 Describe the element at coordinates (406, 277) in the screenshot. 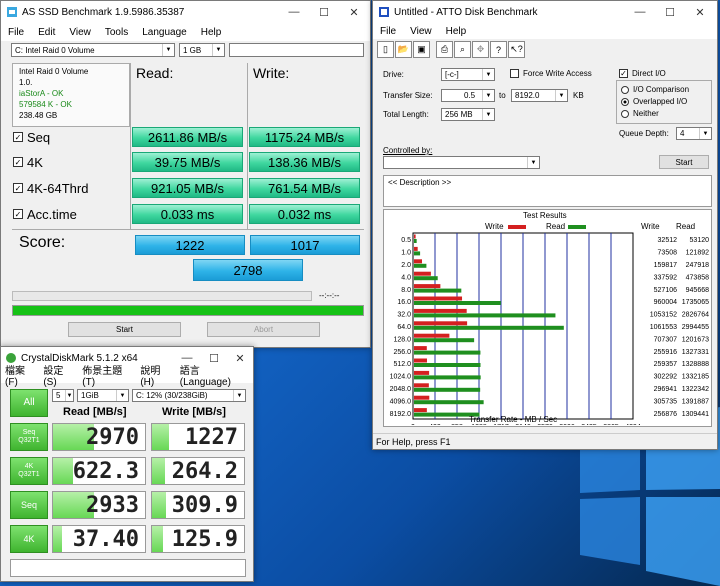

I see `y-tick-label: 4.0` at that location.